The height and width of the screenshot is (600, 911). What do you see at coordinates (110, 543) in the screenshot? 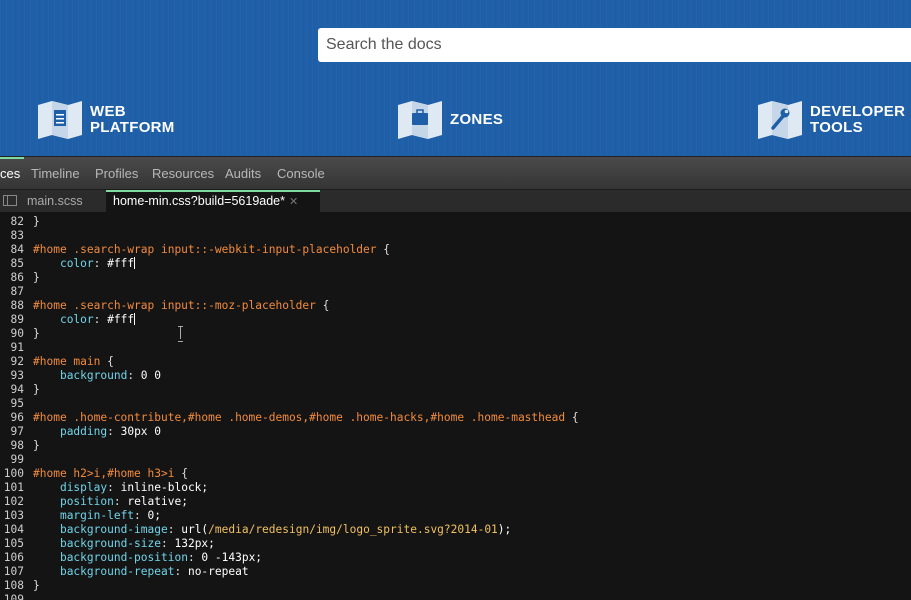
I see `code-token: background-size` at bounding box center [110, 543].